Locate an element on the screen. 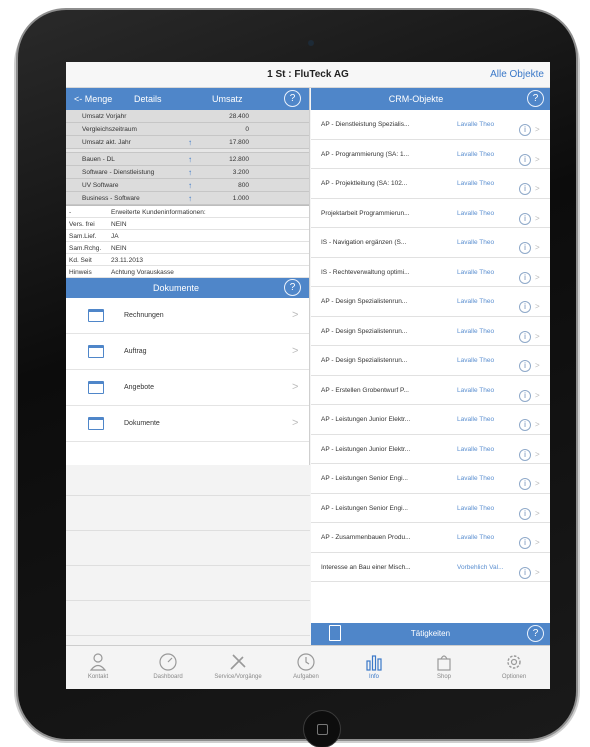 This screenshot has height=747, width=590. divider is located at coordinates (188, 495).